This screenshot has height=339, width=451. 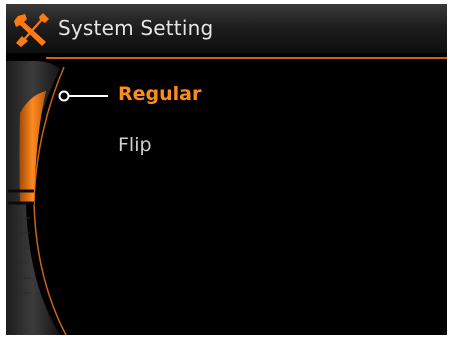 What do you see at coordinates (83, 96) in the screenshot?
I see `selection-indicator` at bounding box center [83, 96].